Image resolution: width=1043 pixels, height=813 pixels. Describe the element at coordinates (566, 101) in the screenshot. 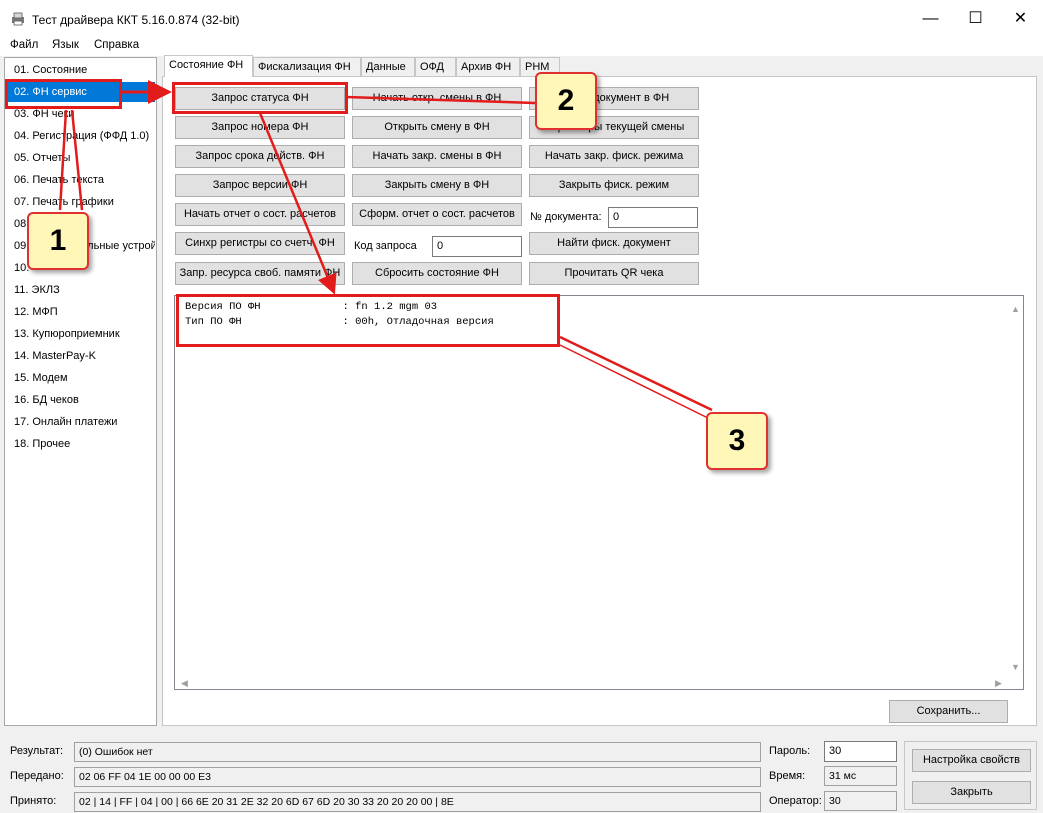

I see `callout-2: 2` at that location.